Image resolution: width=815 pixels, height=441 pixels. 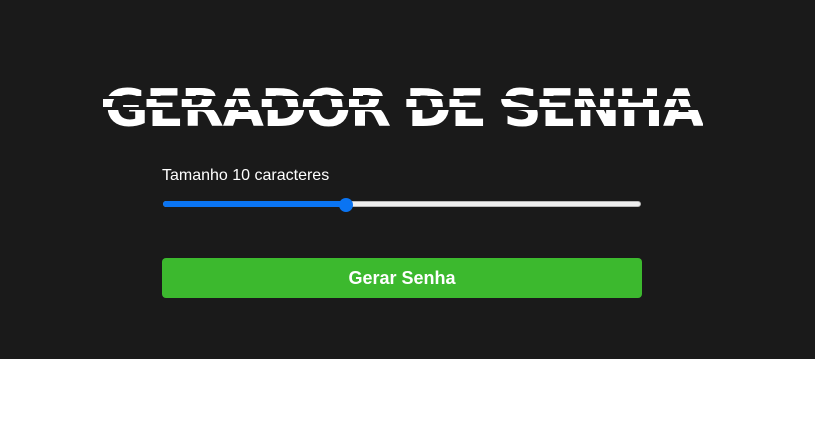 What do you see at coordinates (402, 278) in the screenshot?
I see `generate-password-button: Gerar Senha` at bounding box center [402, 278].